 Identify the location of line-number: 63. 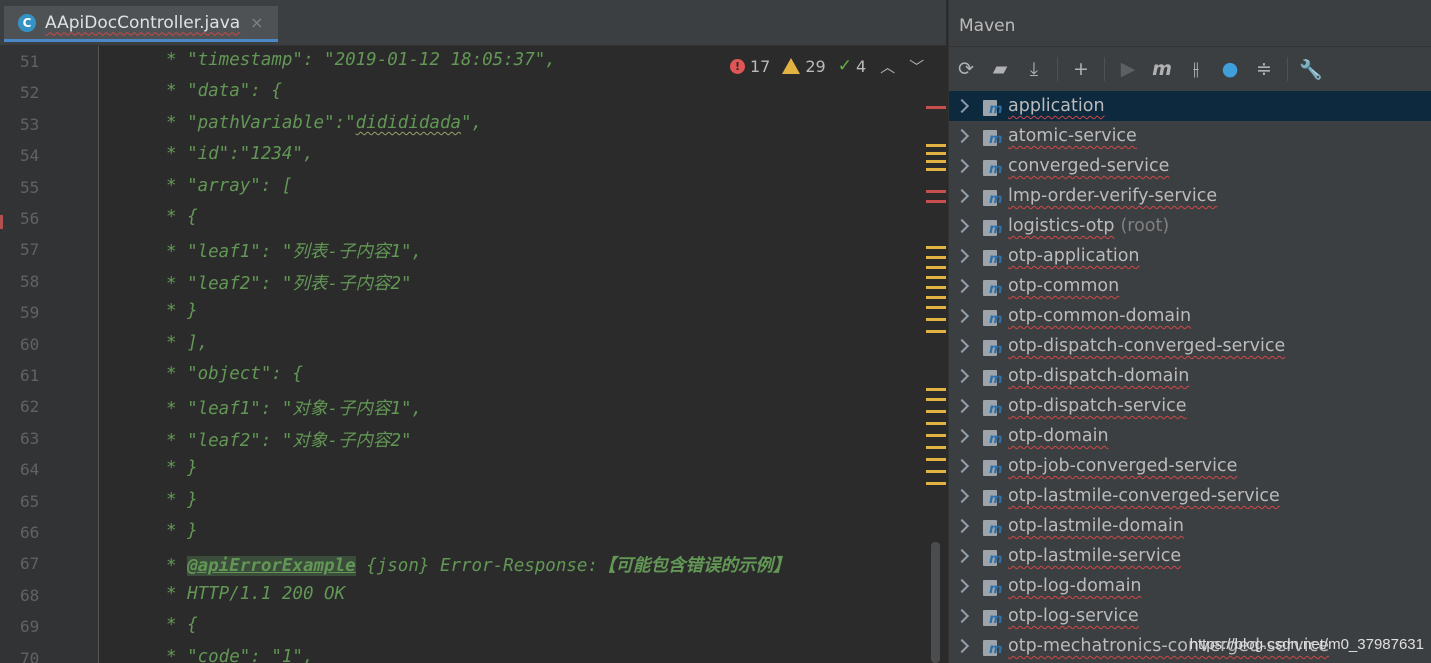
(40, 438).